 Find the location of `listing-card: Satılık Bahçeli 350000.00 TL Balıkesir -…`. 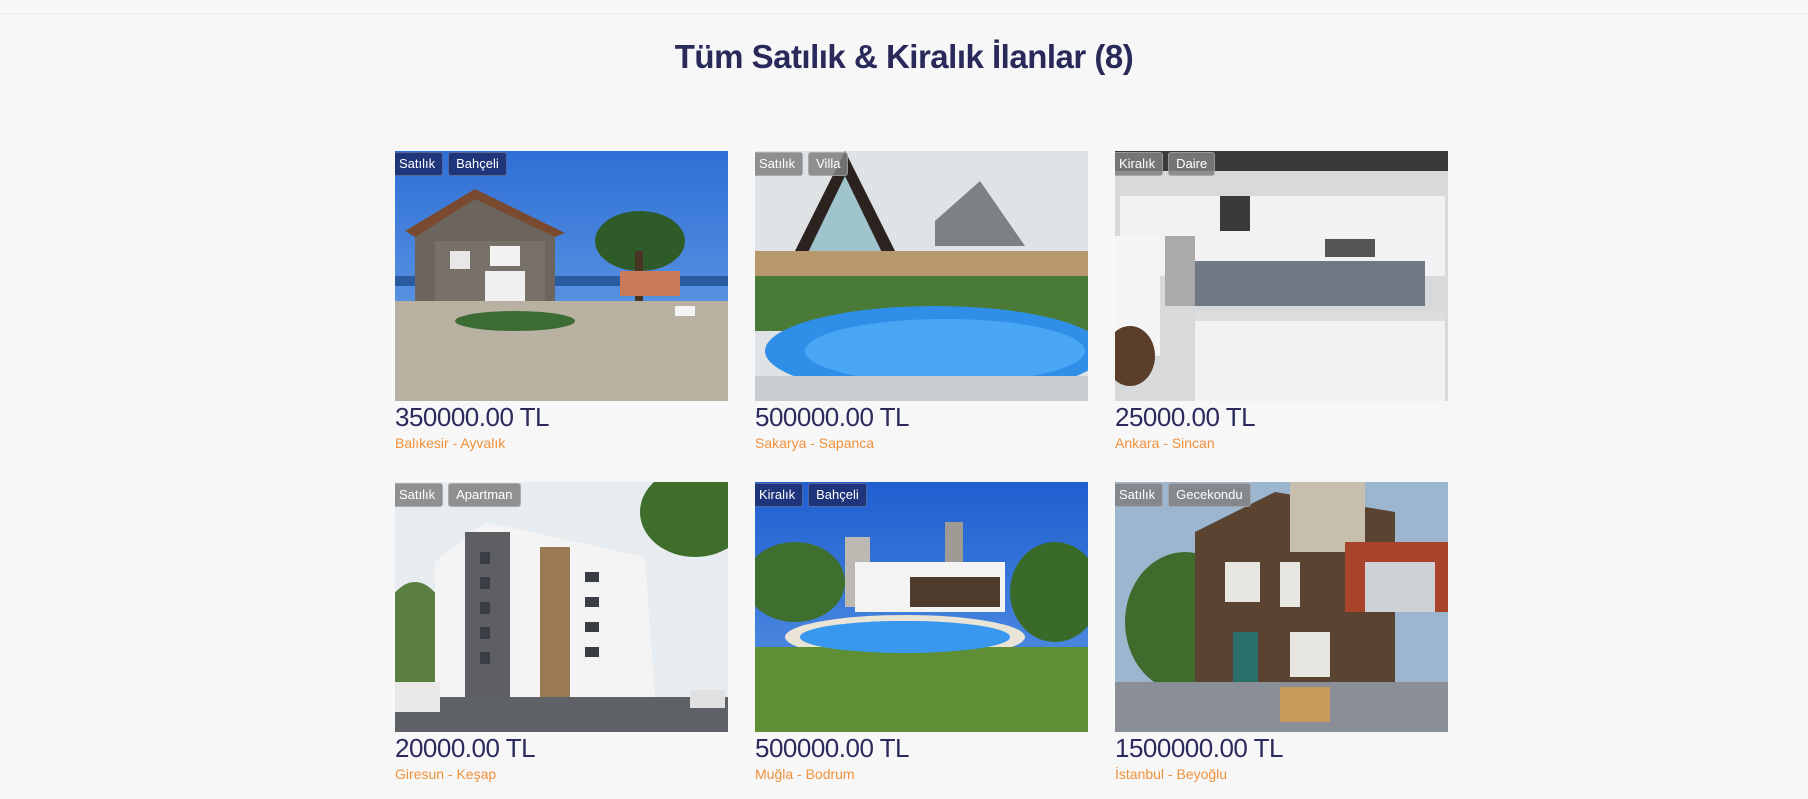

listing-card: Satılık Bahçeli 350000.00 TL Balıkesir -… is located at coordinates (561, 301).